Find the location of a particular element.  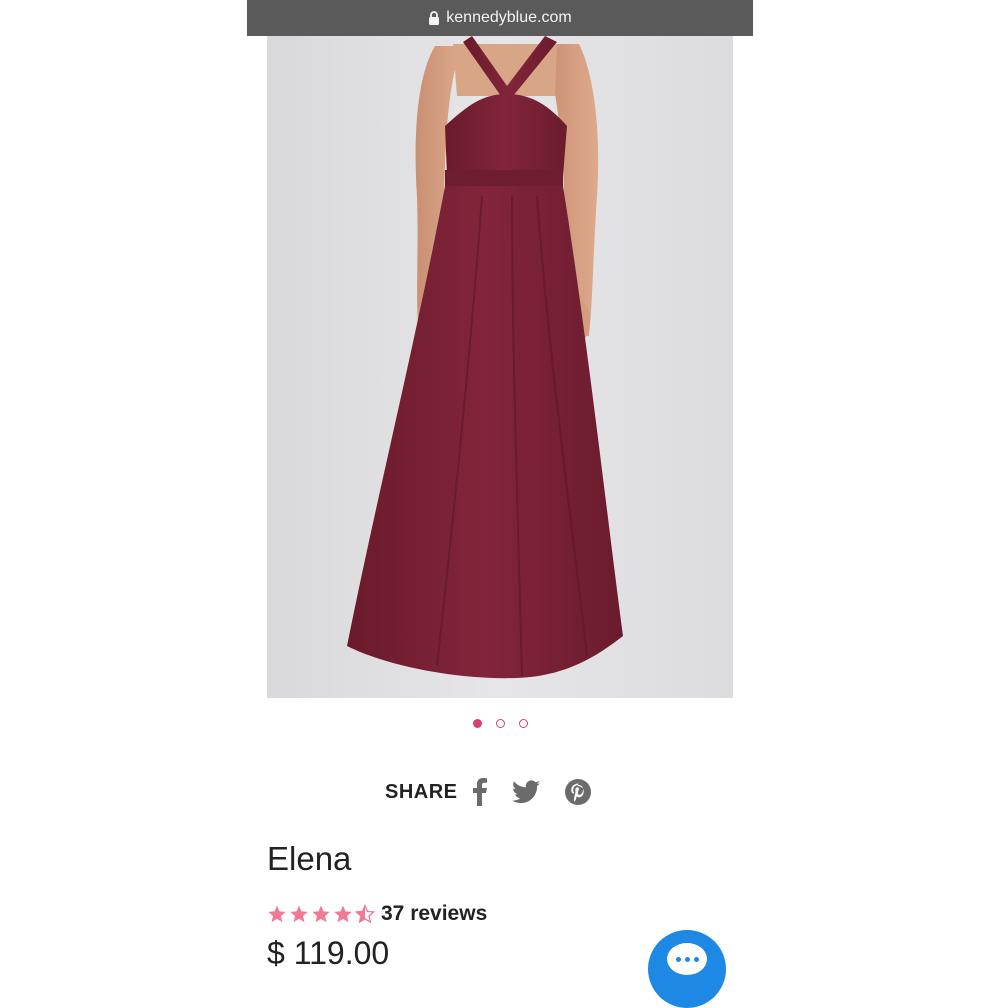

chat-button is located at coordinates (687, 969).